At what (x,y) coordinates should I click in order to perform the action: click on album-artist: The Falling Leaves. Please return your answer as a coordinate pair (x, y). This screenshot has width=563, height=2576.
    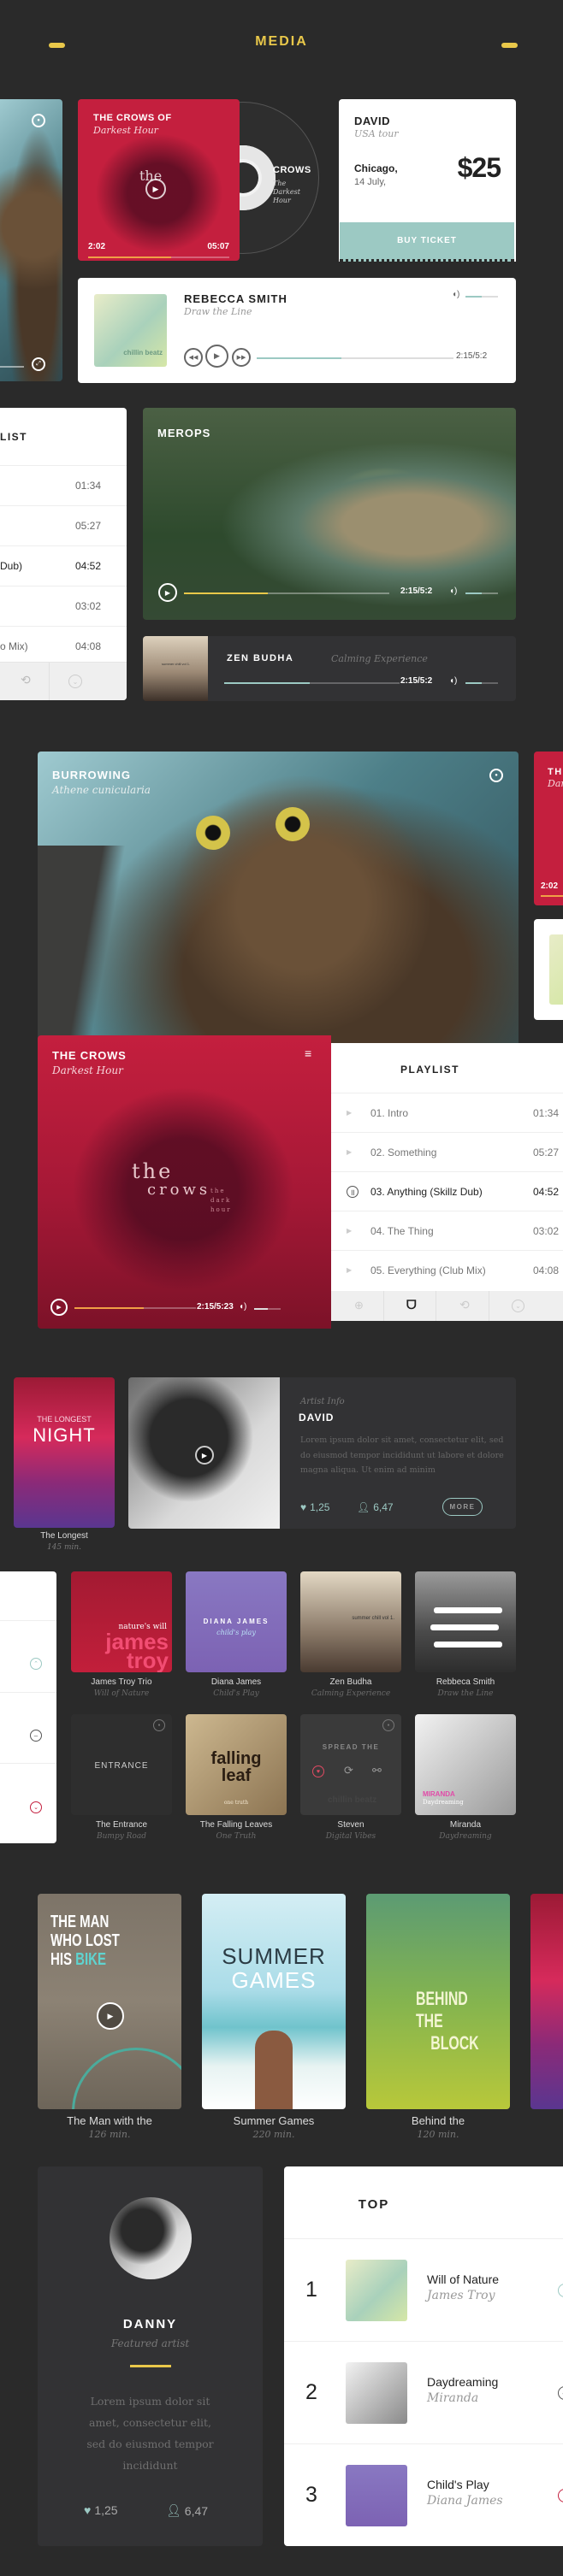
    Looking at the image, I should click on (236, 1825).